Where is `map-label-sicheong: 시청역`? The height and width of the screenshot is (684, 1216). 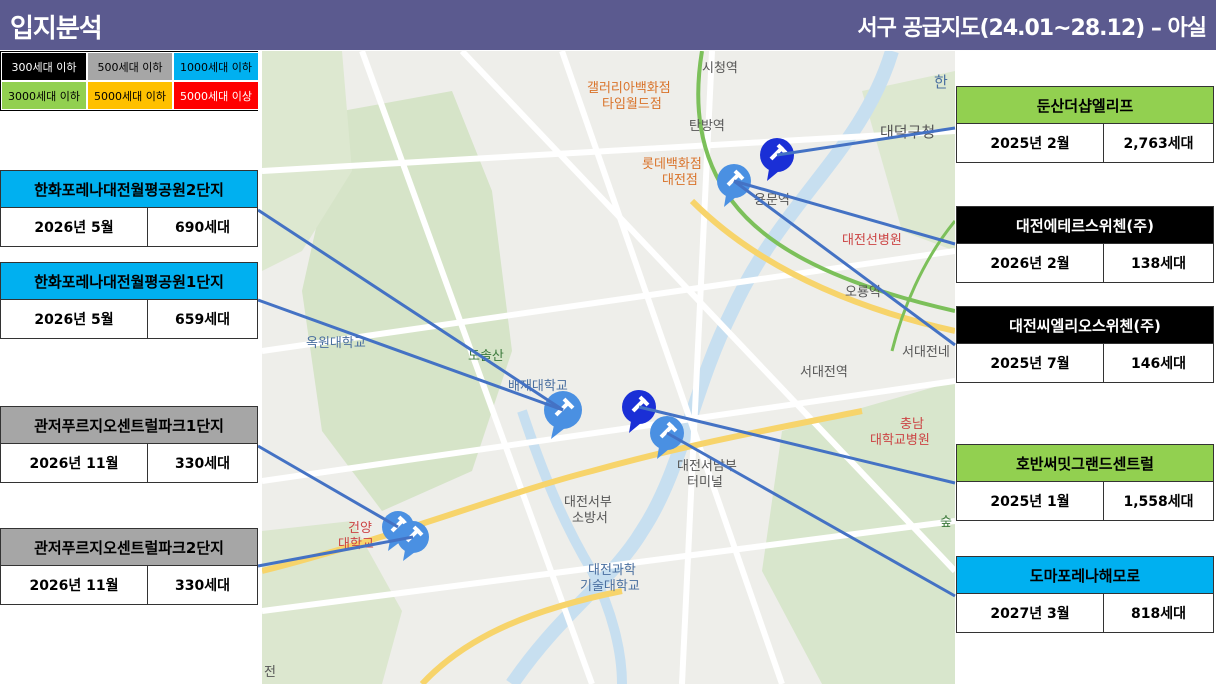 map-label-sicheong: 시청역 is located at coordinates (720, 68).